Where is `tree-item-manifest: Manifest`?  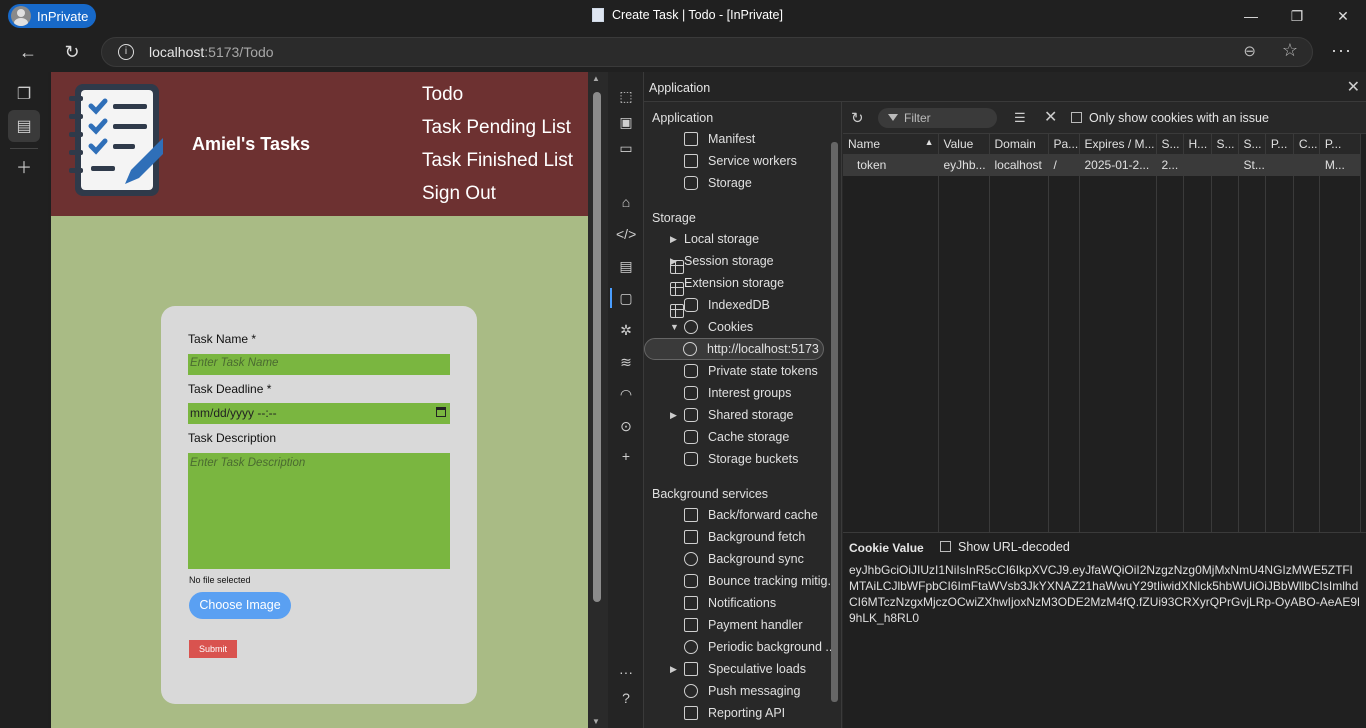
tree-item-manifest: Manifest is located at coordinates (755, 139).